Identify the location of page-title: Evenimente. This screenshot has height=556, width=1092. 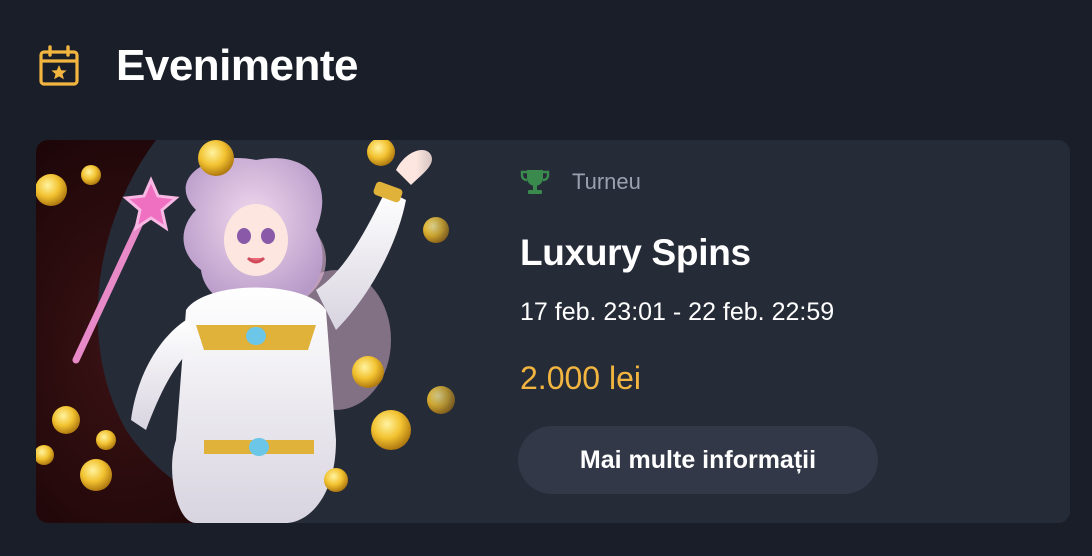
(237, 65).